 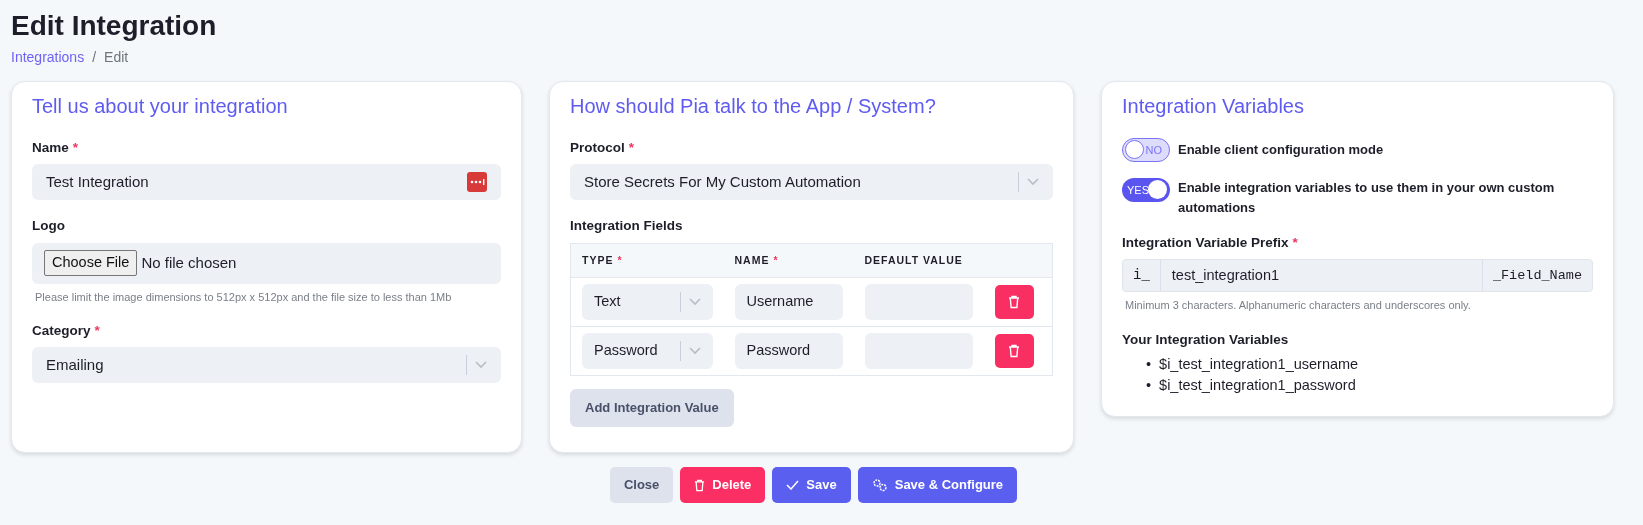 What do you see at coordinates (627, 226) in the screenshot?
I see `section-label: Integration Fields` at bounding box center [627, 226].